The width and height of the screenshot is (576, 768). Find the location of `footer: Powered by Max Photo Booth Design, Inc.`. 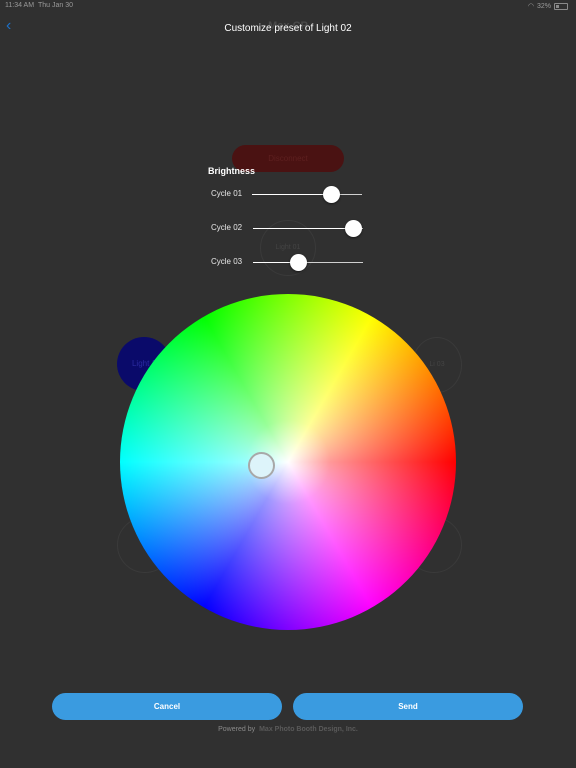

footer: Powered by Max Photo Booth Design, Inc. is located at coordinates (288, 729).